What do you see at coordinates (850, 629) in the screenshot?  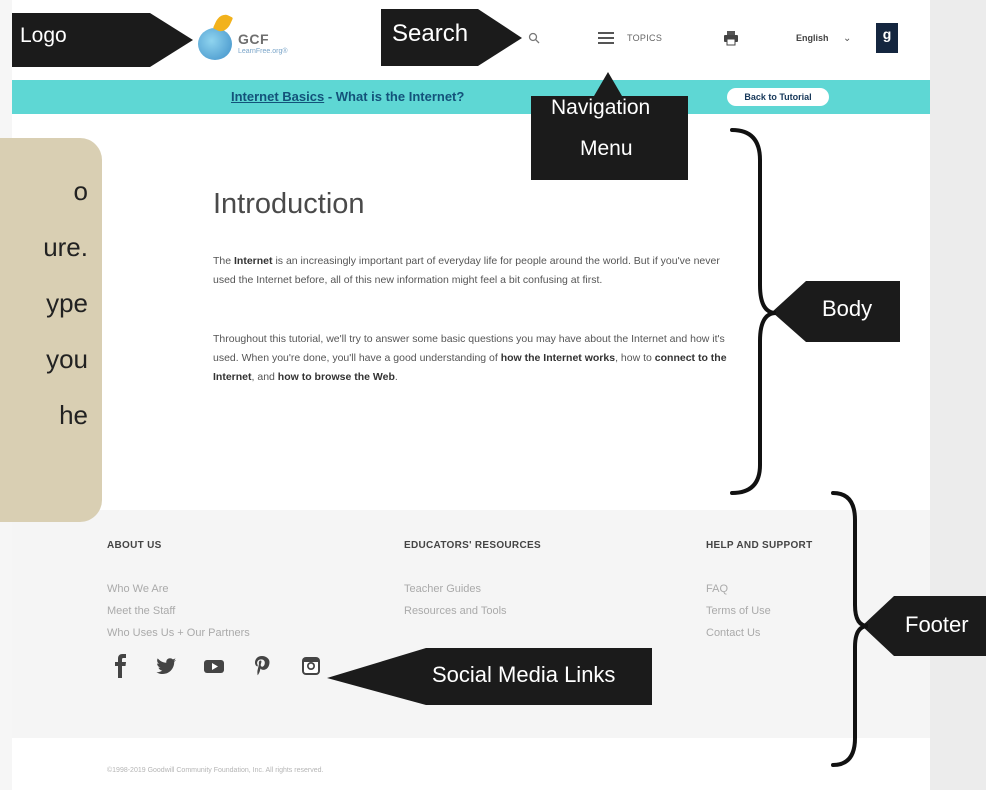 I see `footer-bracket` at bounding box center [850, 629].